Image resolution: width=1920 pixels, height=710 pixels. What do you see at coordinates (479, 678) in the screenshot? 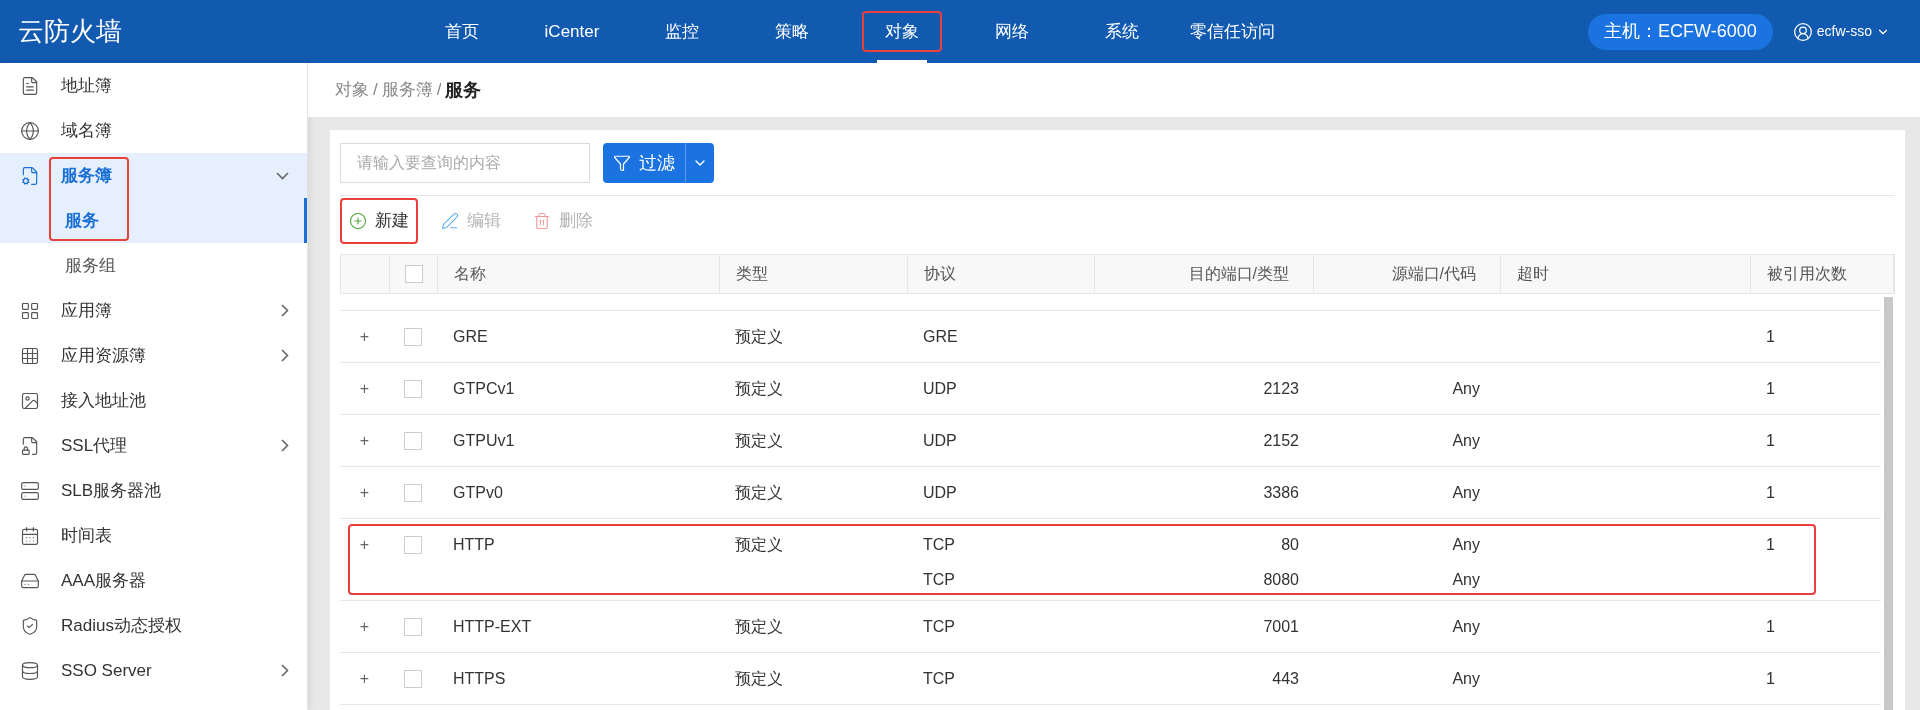
I see `table-cell-text: HTTPS` at bounding box center [479, 678].